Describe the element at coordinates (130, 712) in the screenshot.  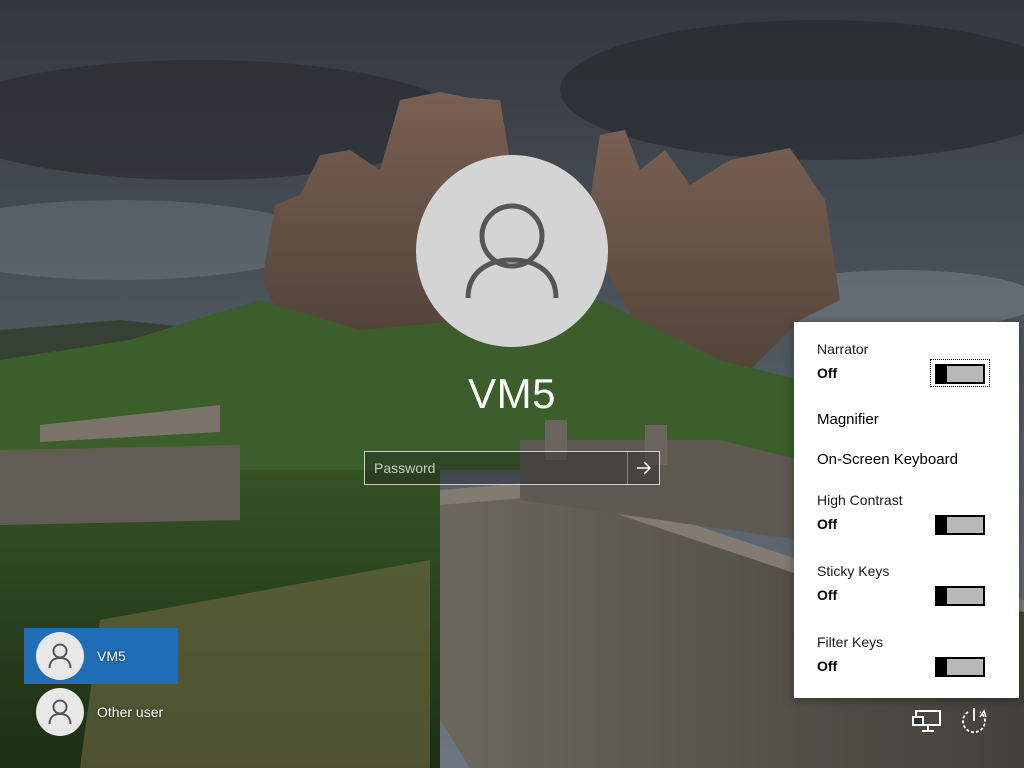
I see `user-tile-label: Other user` at that location.